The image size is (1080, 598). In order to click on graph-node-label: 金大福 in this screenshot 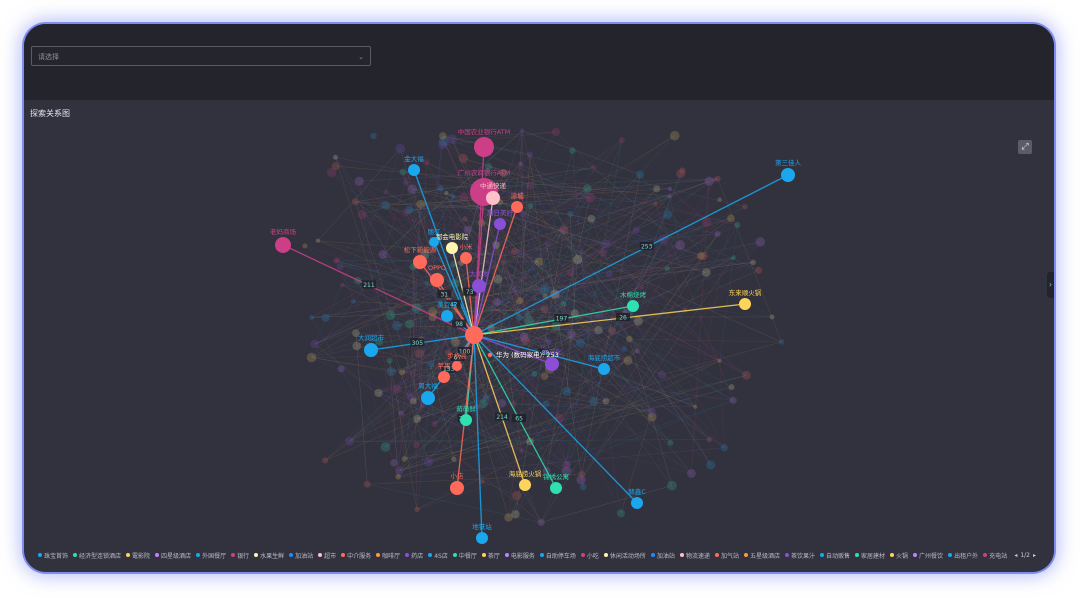, I will do `click(414, 158)`.